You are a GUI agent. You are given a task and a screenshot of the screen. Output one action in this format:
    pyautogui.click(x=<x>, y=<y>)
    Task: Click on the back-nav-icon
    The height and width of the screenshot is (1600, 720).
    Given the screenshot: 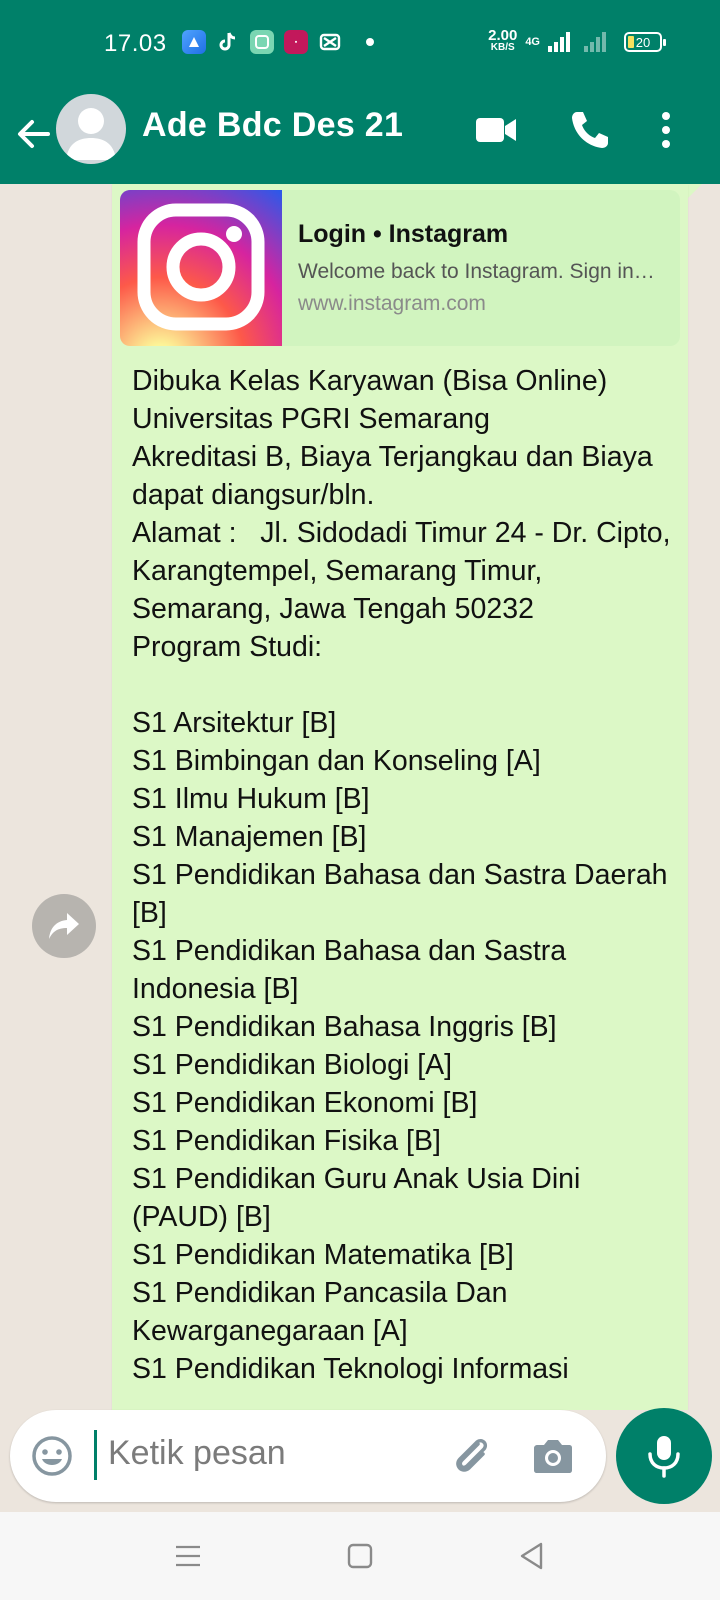 What is the action you would take?
    pyautogui.click(x=532, y=1556)
    